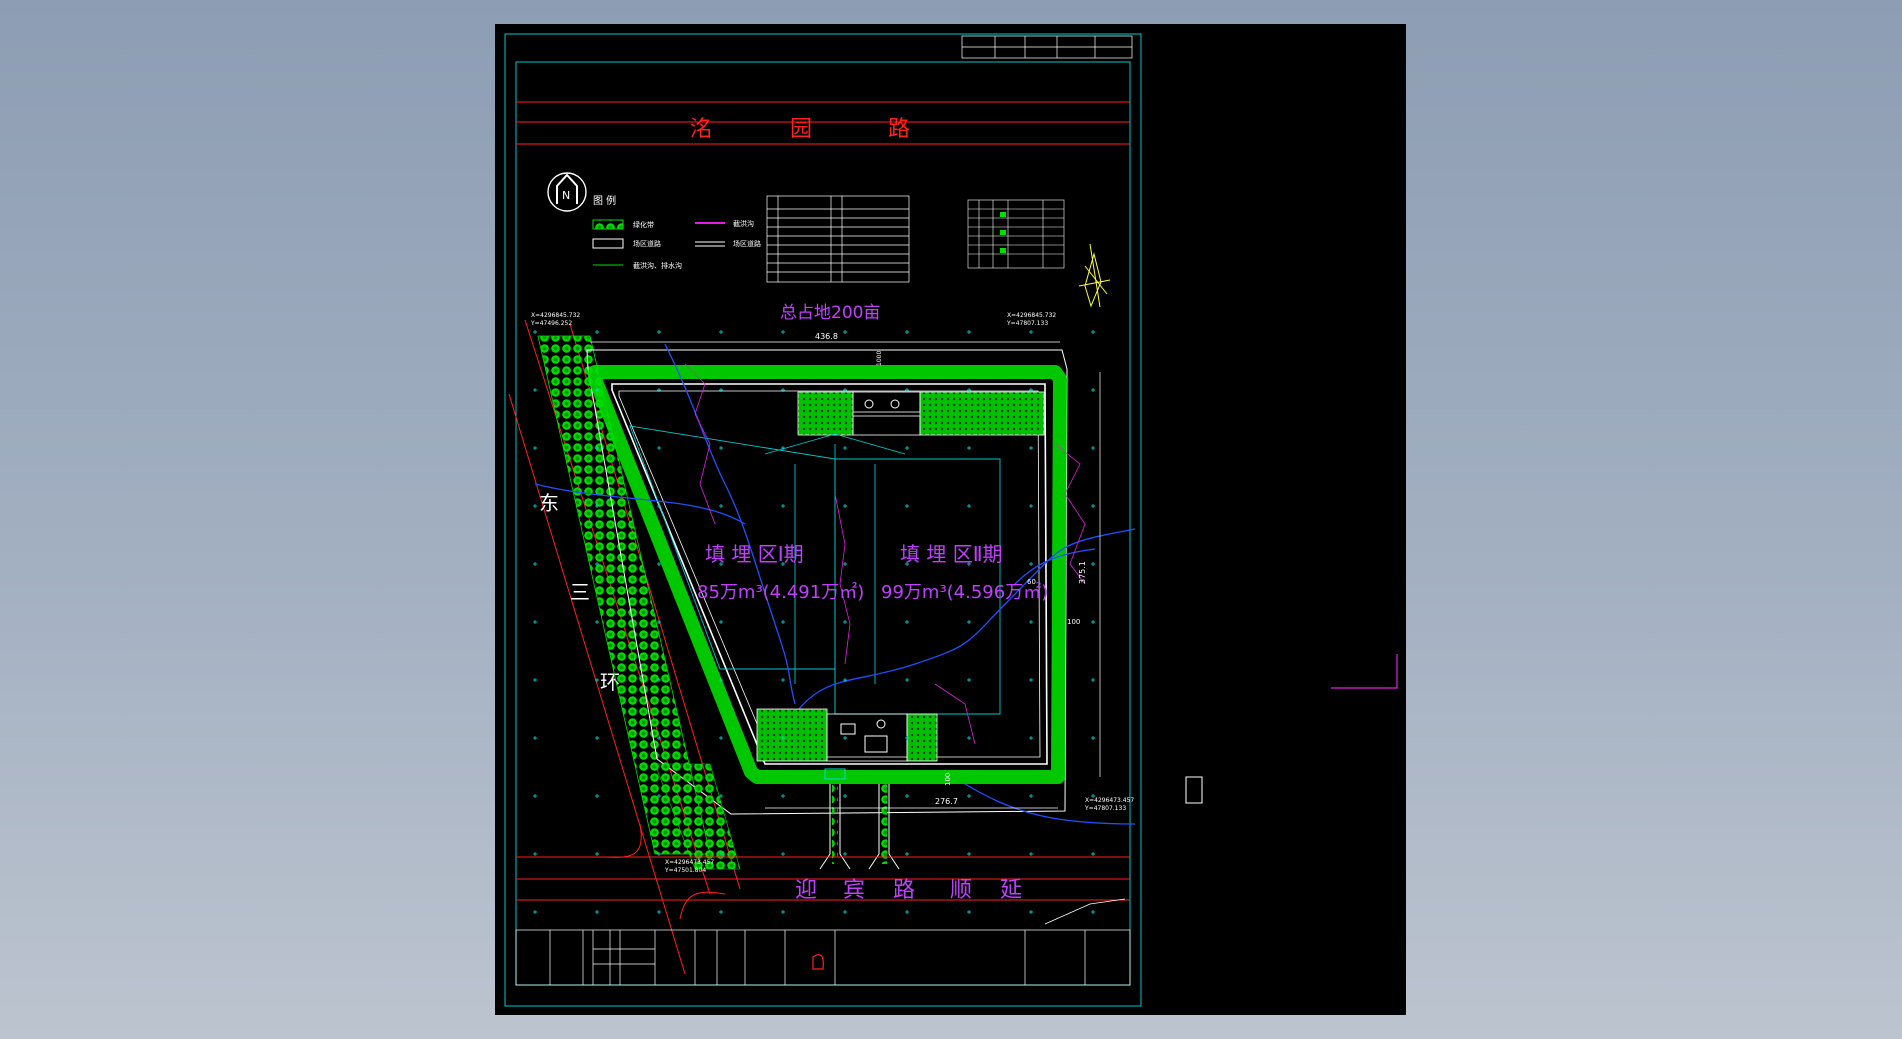 The width and height of the screenshot is (1902, 1039). I want to click on legend-item-1: 绿化带, so click(643, 224).